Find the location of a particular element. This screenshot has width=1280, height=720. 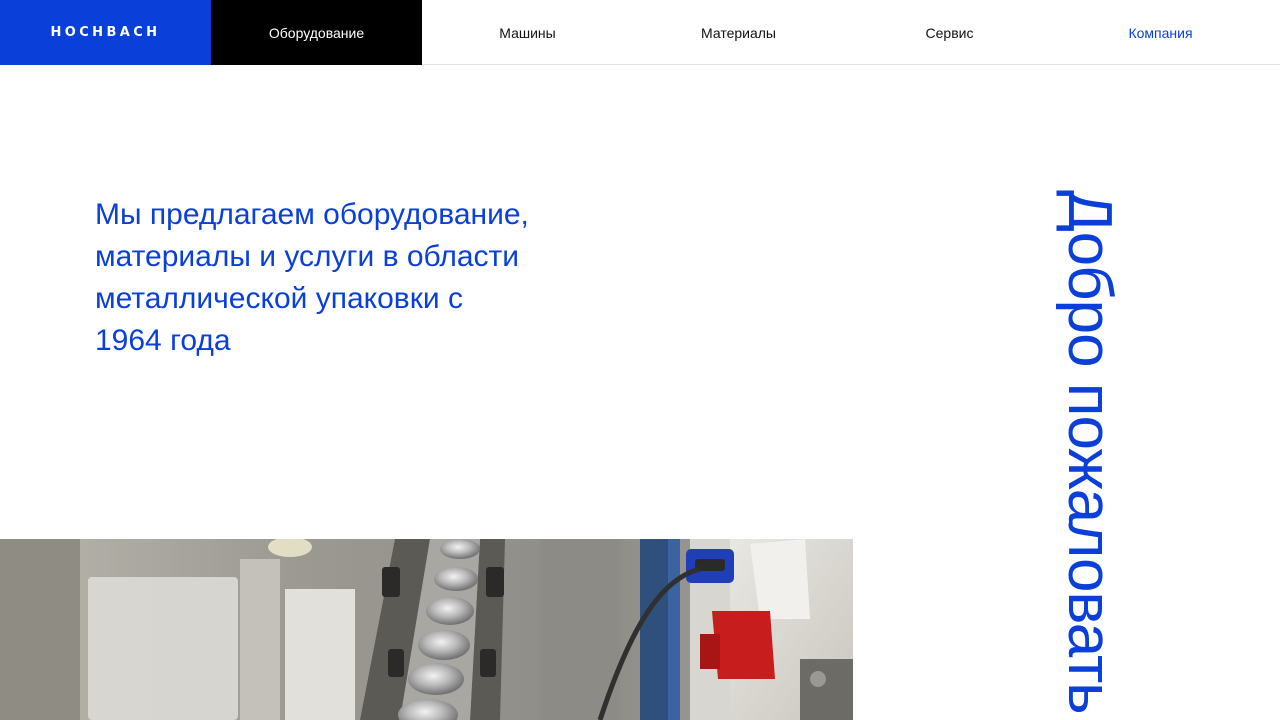

nav-item-materials: Материалы is located at coordinates (738, 32).